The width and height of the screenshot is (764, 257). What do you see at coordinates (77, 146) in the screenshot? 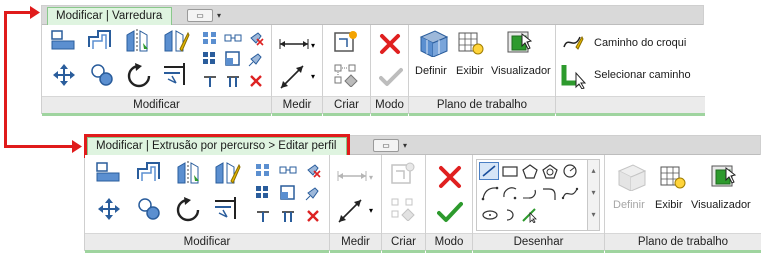
I see `arrow-head-bottom` at bounding box center [77, 146].